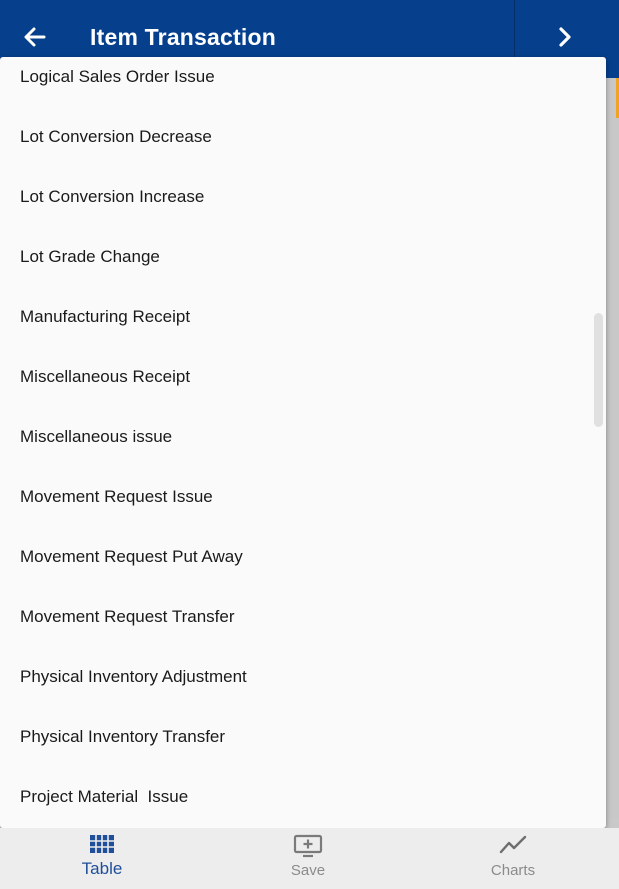  What do you see at coordinates (513, 844) in the screenshot?
I see `line-chart-icon` at bounding box center [513, 844].